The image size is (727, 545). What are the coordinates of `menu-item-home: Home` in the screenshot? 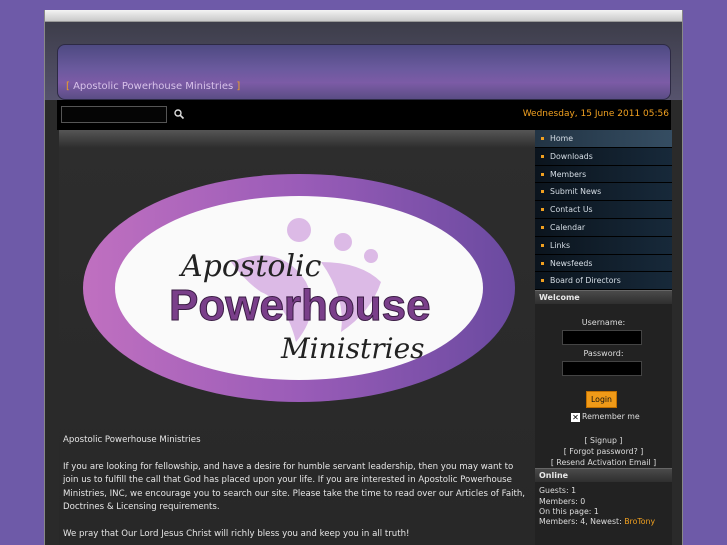 It's located at (603, 139).